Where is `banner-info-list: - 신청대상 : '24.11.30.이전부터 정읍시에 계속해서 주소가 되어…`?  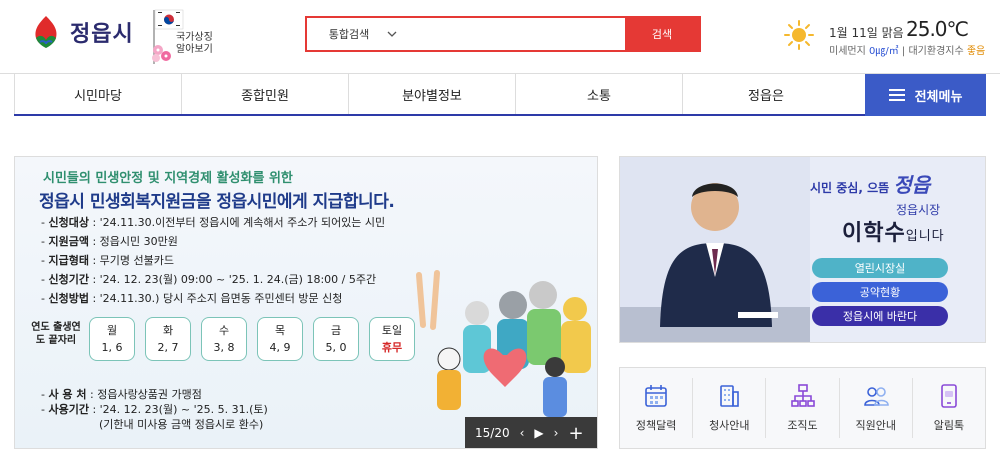 banner-info-list: - 신청대상 : '24.11.30.이전부터 정읍시에 계속해서 주소가 되어… is located at coordinates (213, 260).